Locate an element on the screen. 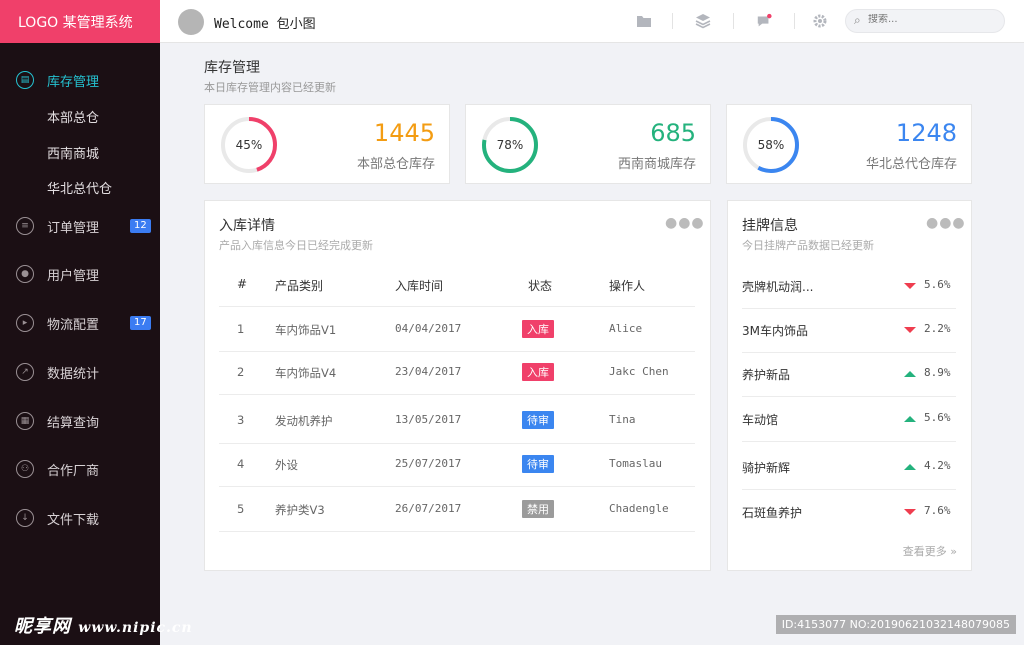 Image resolution: width=1024 pixels, height=645 pixels. sidebar-item-logistics: ▸ 物流配置 17 is located at coordinates (80, 323).